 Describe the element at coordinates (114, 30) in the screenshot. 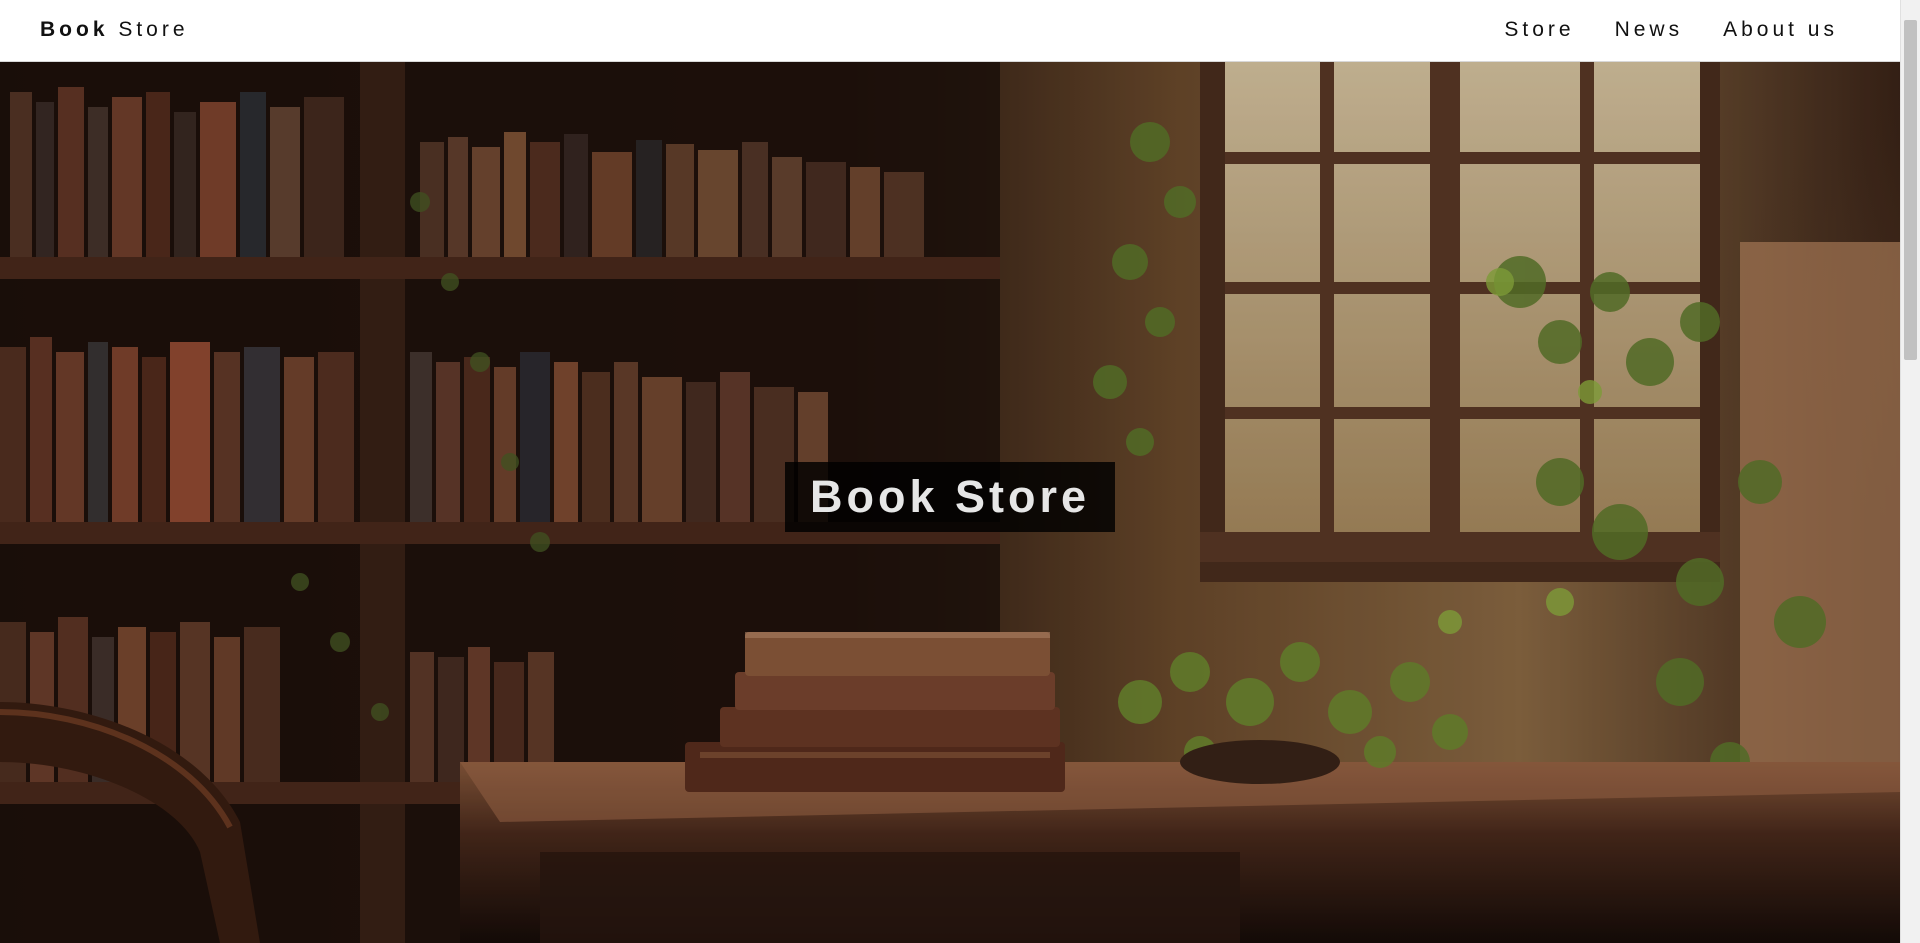

I see `brand-logo: Book Store` at that location.